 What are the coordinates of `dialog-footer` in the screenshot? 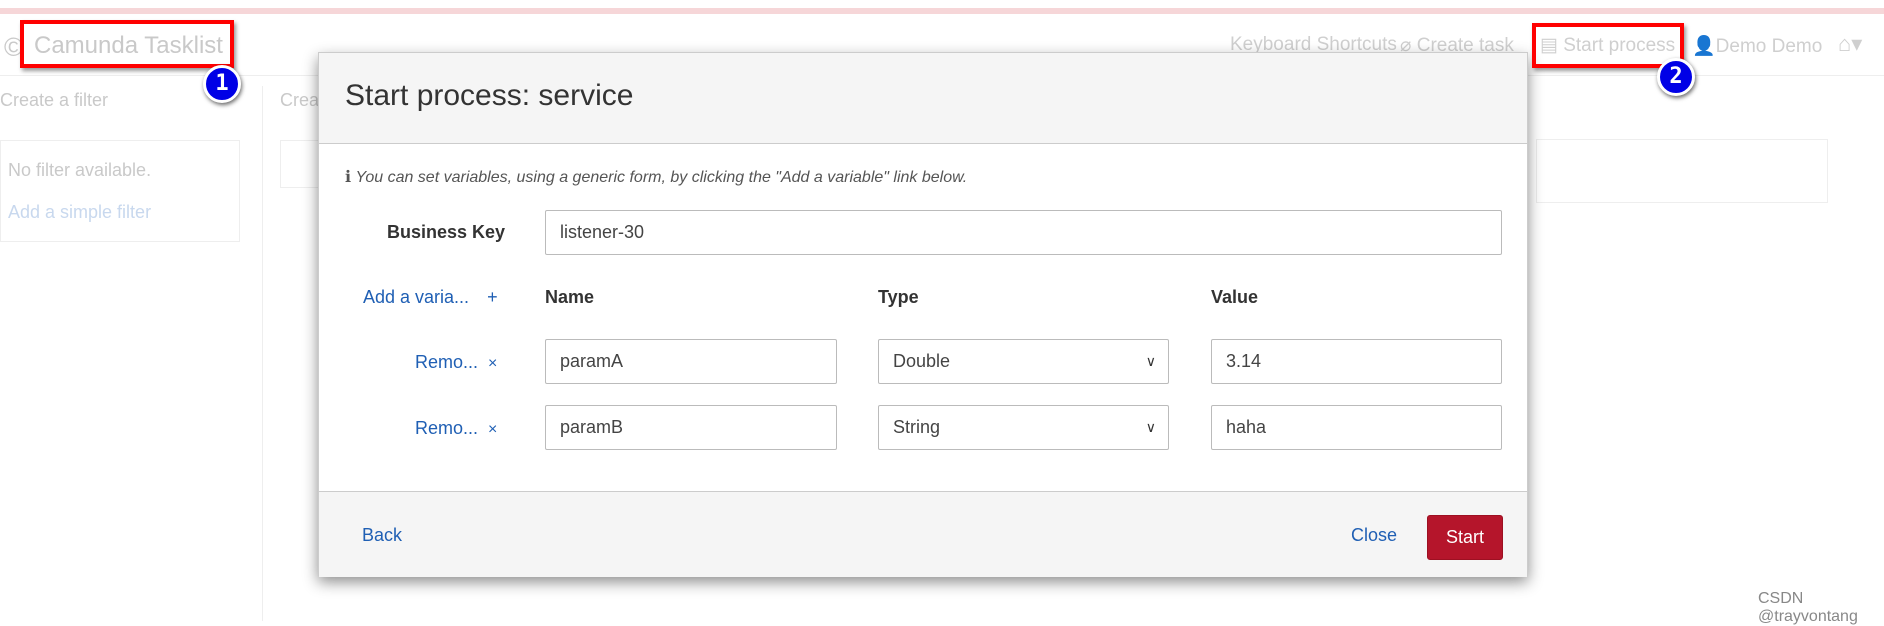 It's located at (923, 534).